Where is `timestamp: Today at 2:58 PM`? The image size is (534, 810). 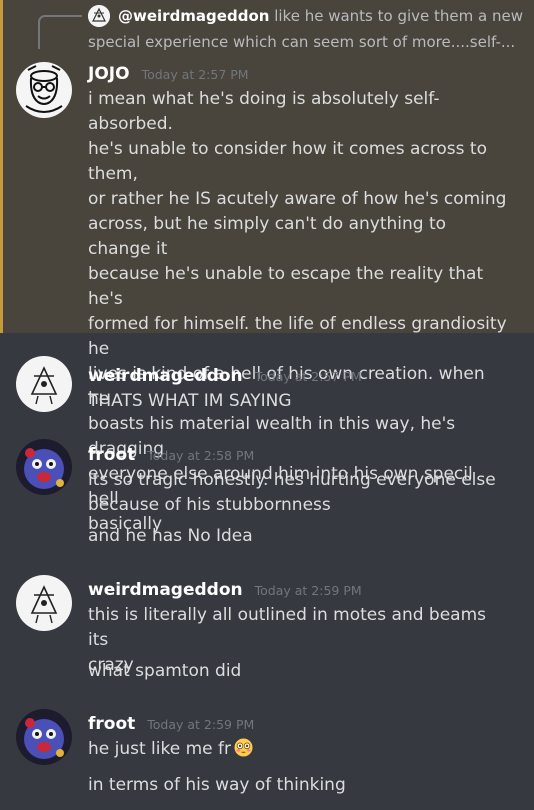 timestamp: Today at 2:58 PM is located at coordinates (200, 455).